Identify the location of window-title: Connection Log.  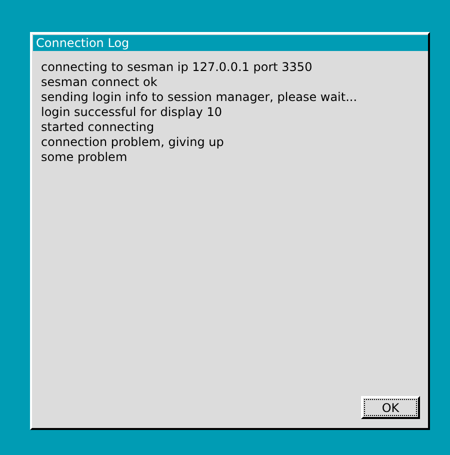
(230, 43).